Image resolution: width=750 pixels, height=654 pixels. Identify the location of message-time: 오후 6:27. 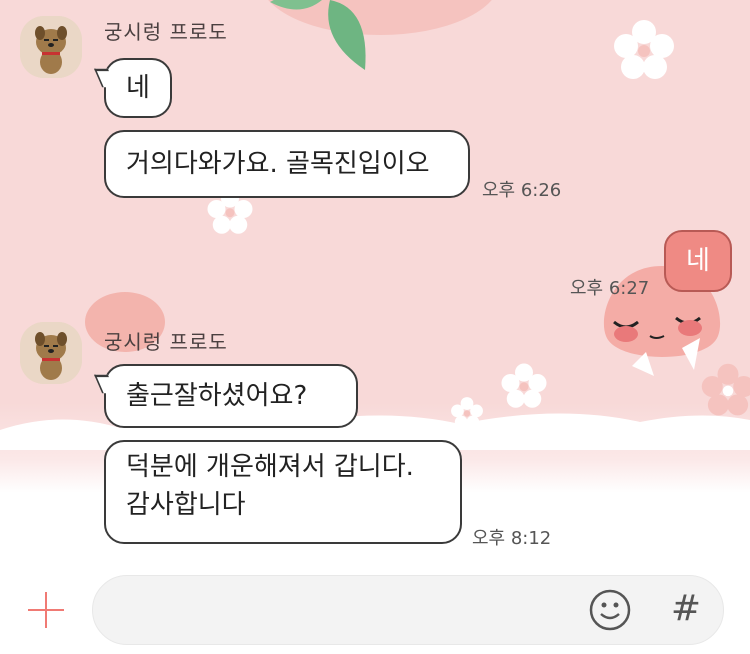
(610, 288).